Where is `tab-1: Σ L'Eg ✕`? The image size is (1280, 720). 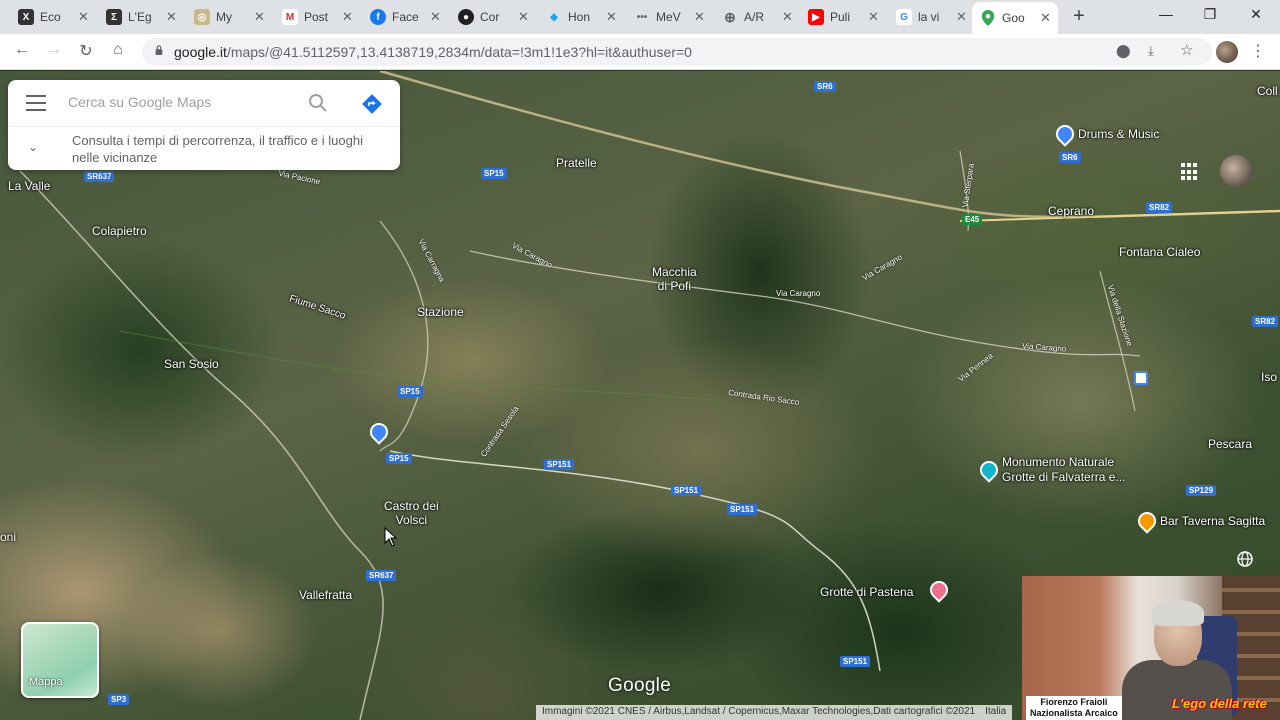
tab-1: Σ L'Eg ✕ is located at coordinates (141, 17).